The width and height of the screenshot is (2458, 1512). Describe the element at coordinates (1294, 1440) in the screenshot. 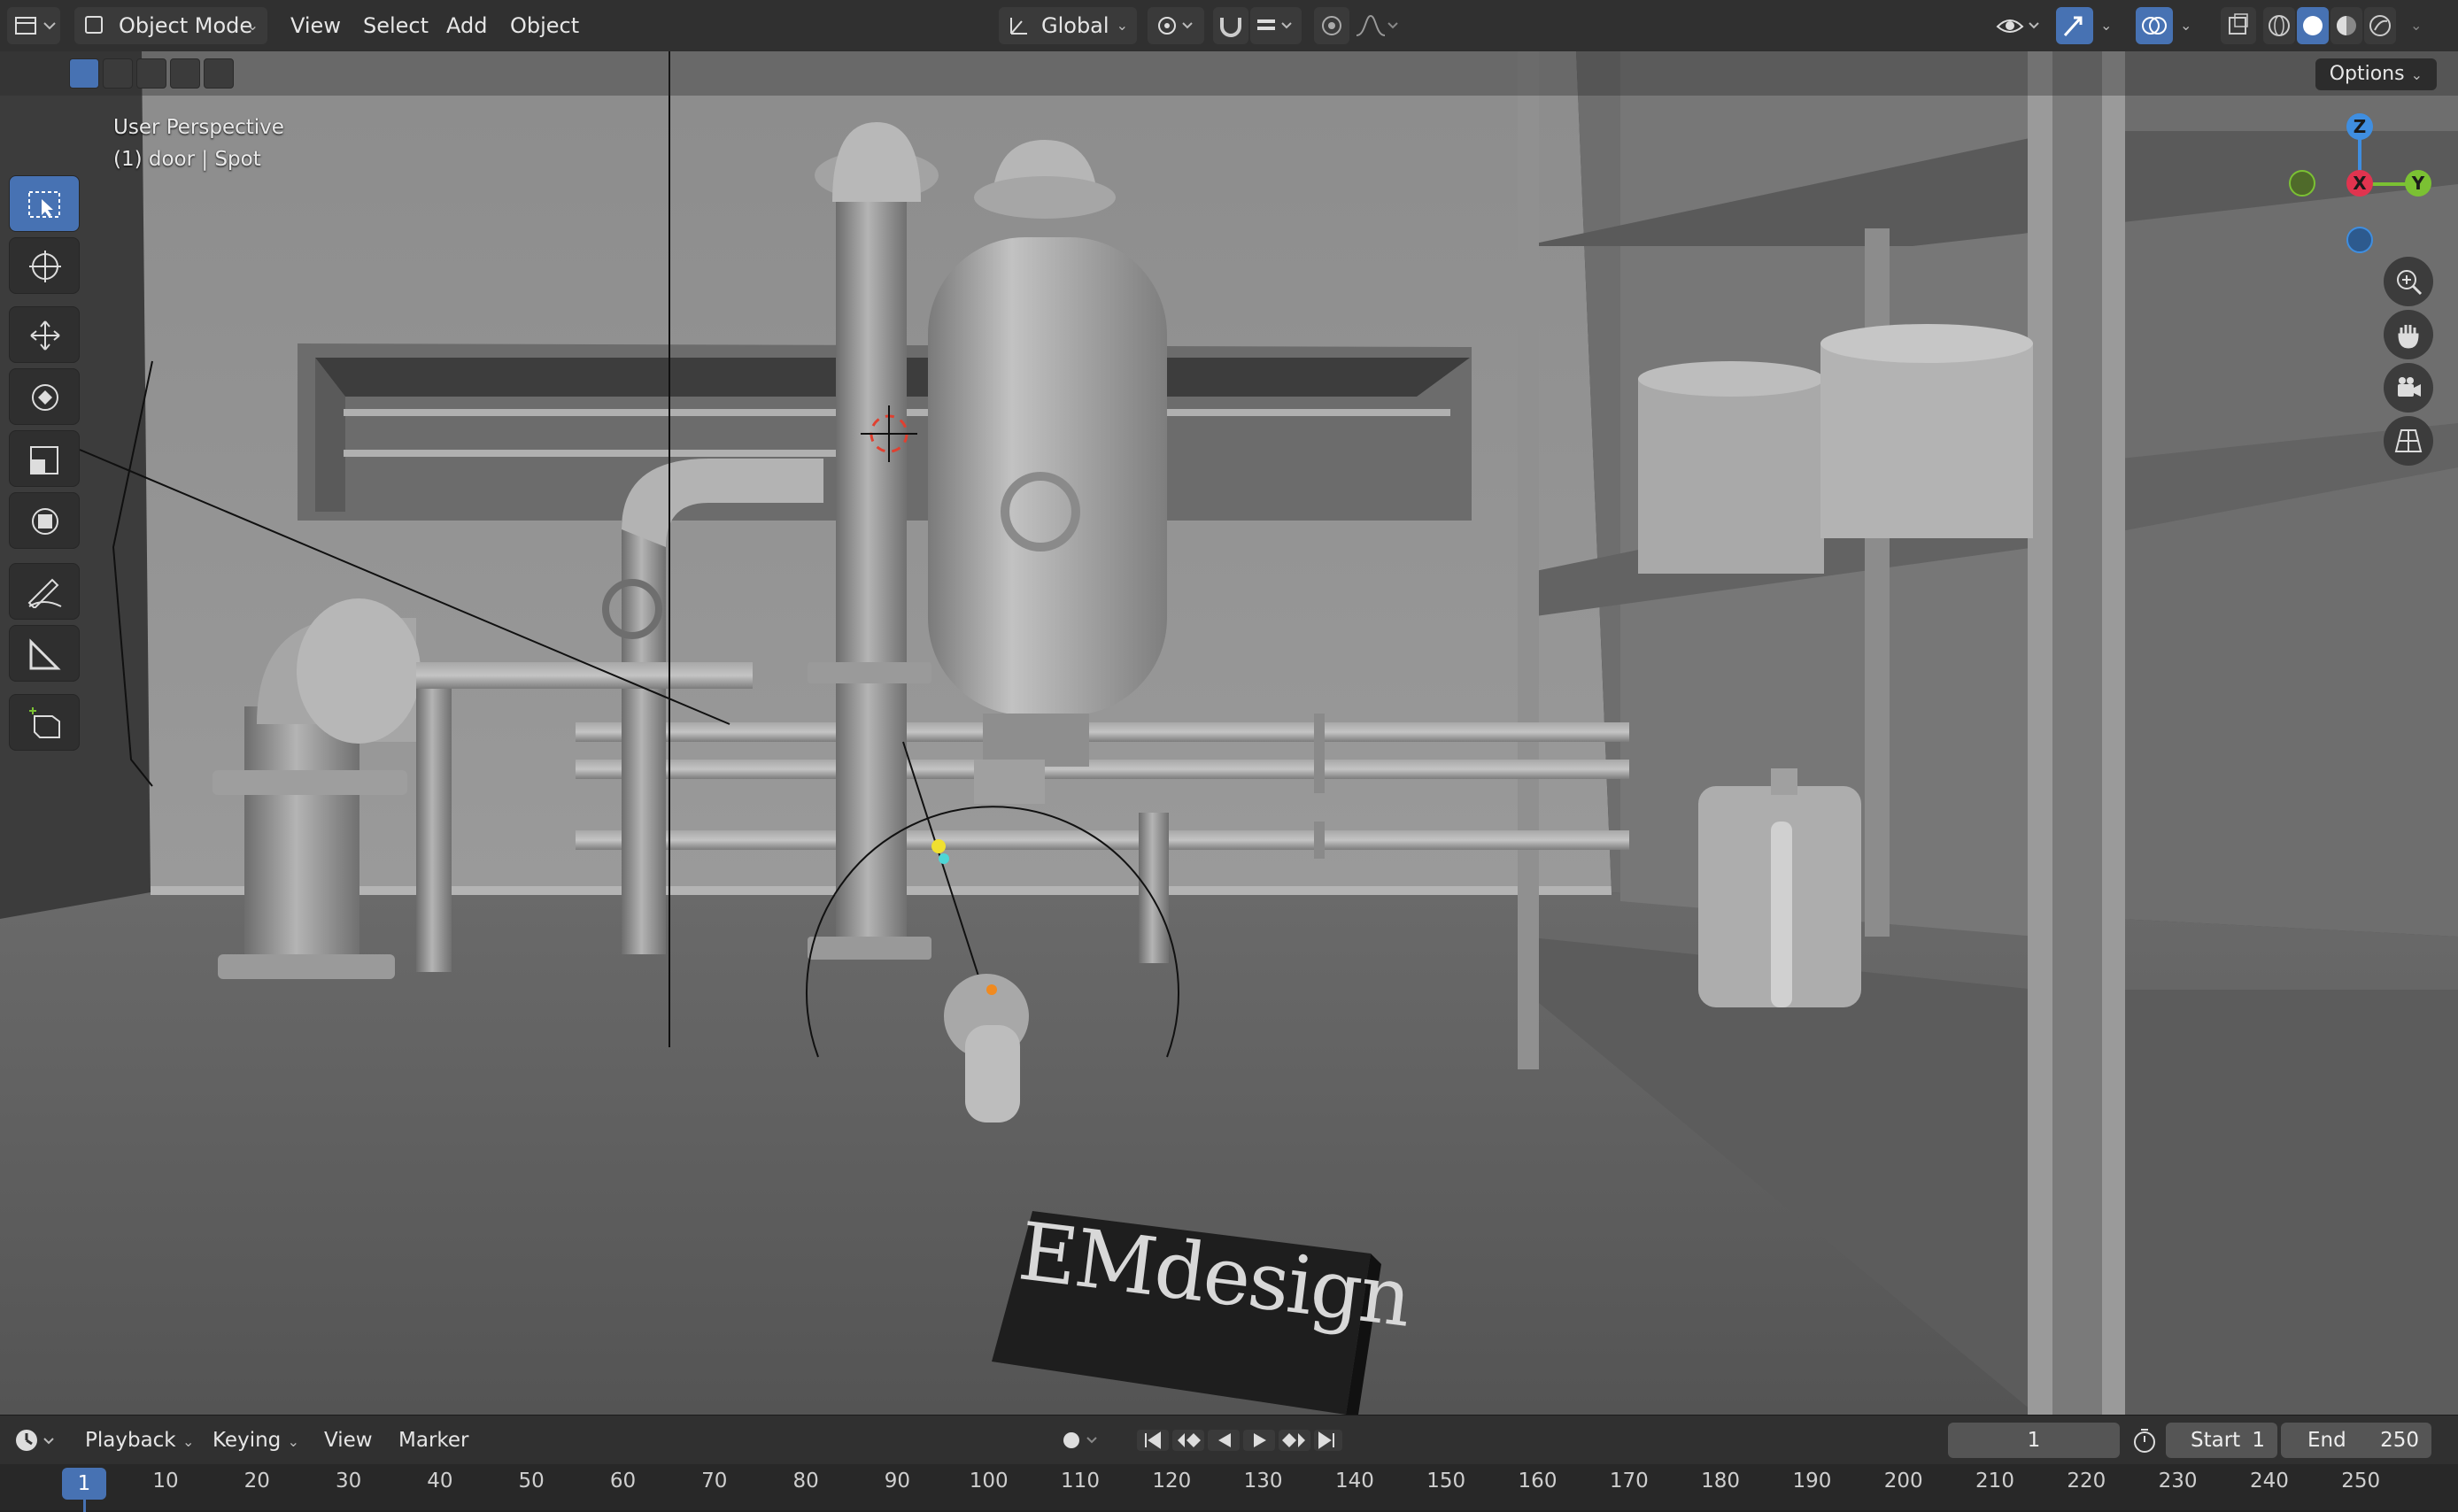

I see `jump-keyframe-forward-icon` at that location.